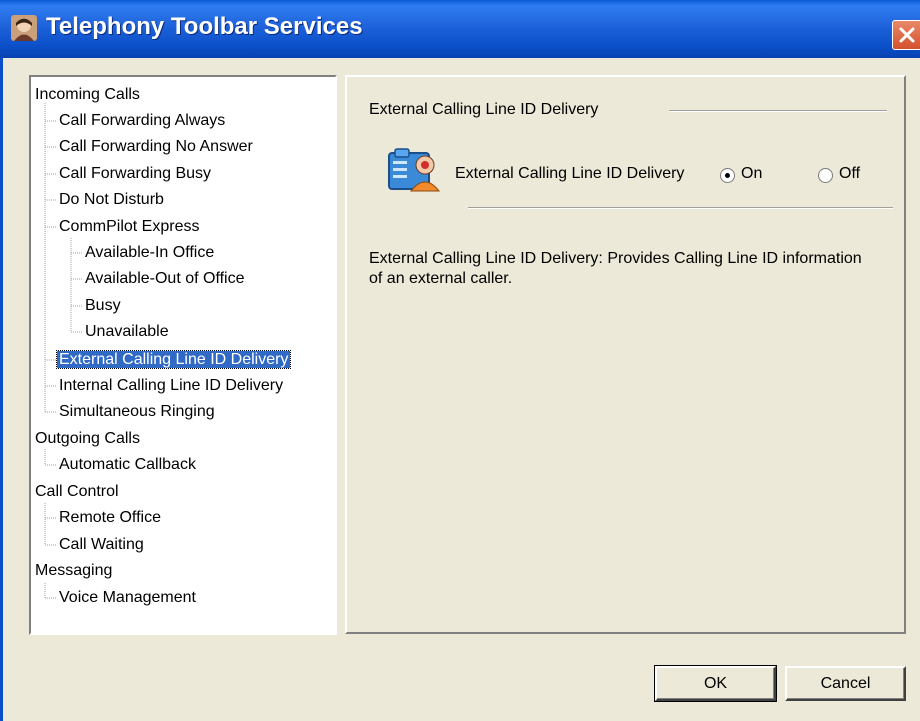 This screenshot has width=920, height=721. Describe the element at coordinates (845, 683) in the screenshot. I see `cancel-button: Cancel` at that location.